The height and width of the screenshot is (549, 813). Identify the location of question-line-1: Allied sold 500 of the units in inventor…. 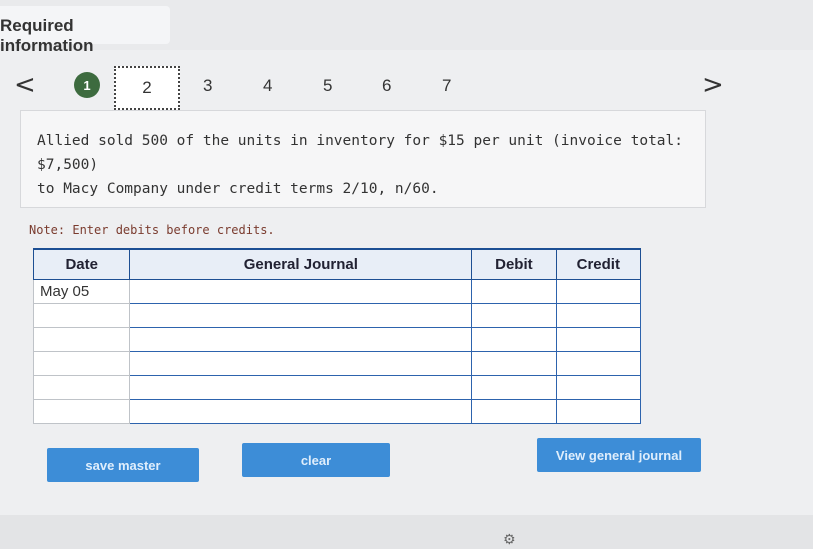
(360, 153).